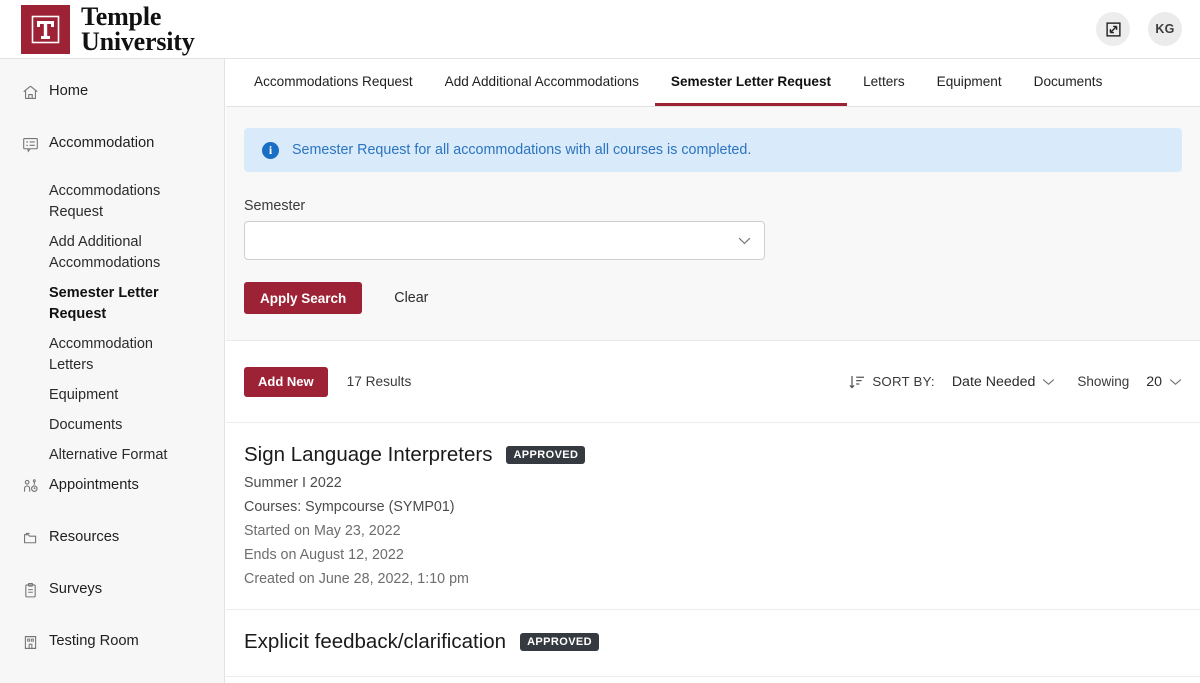  Describe the element at coordinates (30, 590) in the screenshot. I see `clipboard-icon` at that location.